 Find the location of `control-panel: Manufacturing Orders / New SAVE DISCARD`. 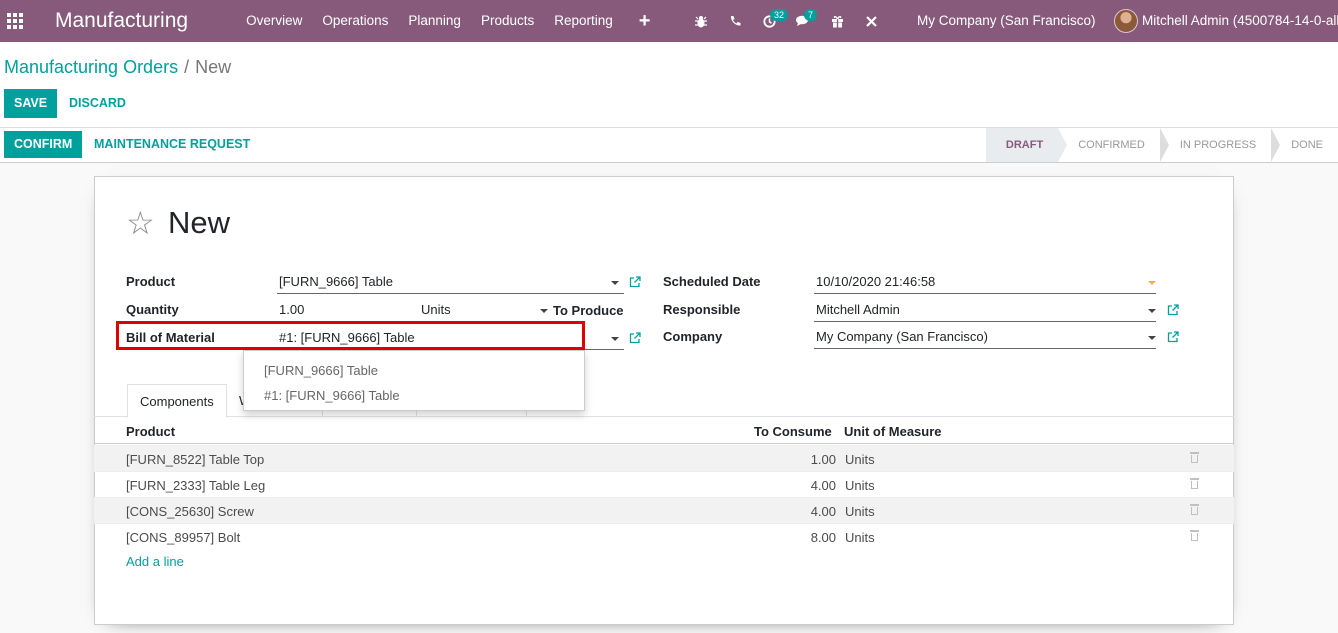

control-panel: Manufacturing Orders / New SAVE DISCARD is located at coordinates (669, 85).